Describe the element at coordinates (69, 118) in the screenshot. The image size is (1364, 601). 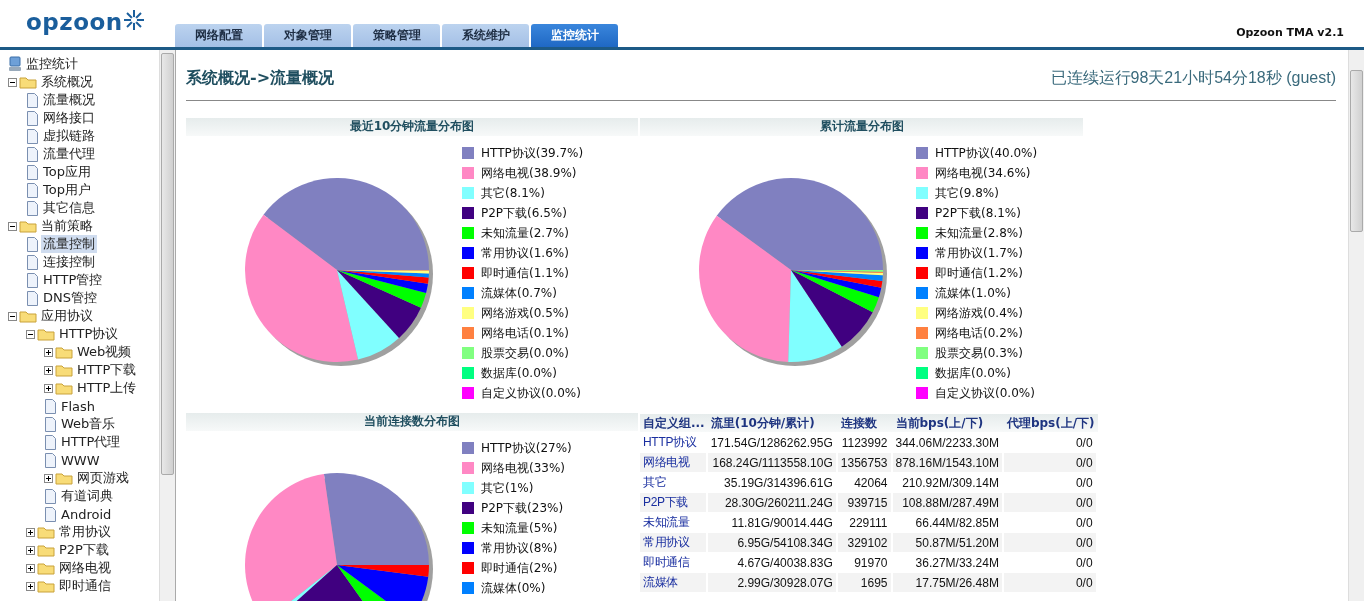
I see `tree-item: 网络接口` at that location.